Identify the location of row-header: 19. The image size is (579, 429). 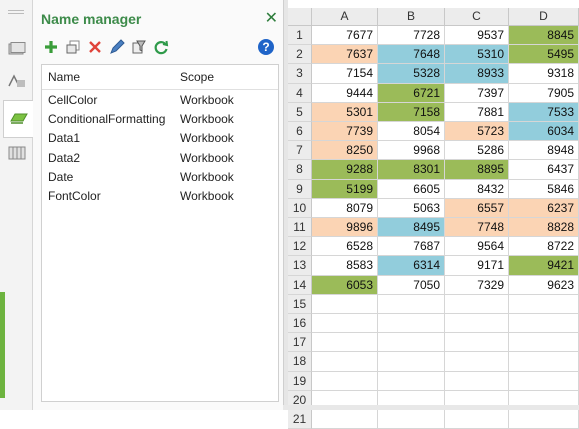
(300, 381).